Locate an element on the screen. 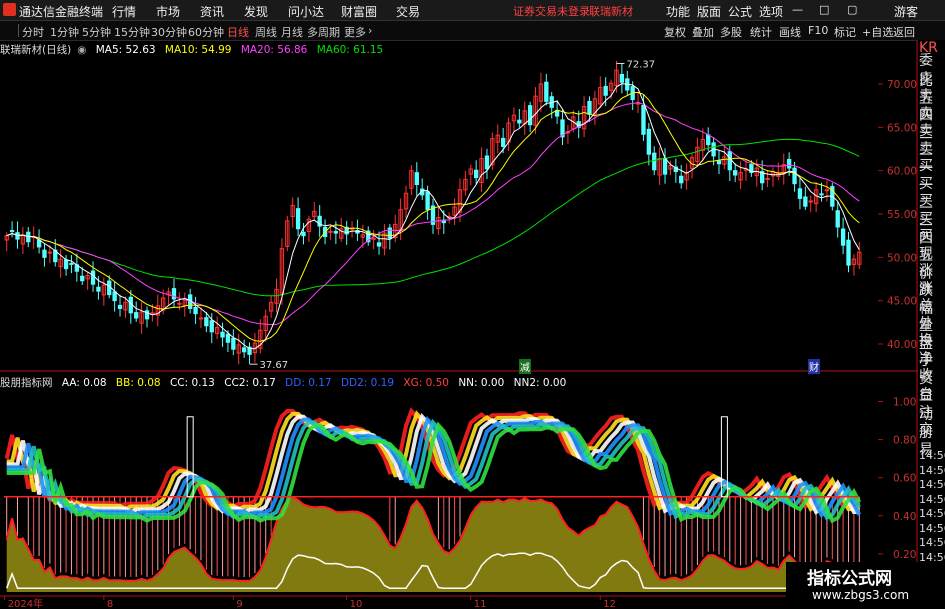 This screenshot has height=609, width=945. tab-overlay: 叠加 is located at coordinates (703, 32).